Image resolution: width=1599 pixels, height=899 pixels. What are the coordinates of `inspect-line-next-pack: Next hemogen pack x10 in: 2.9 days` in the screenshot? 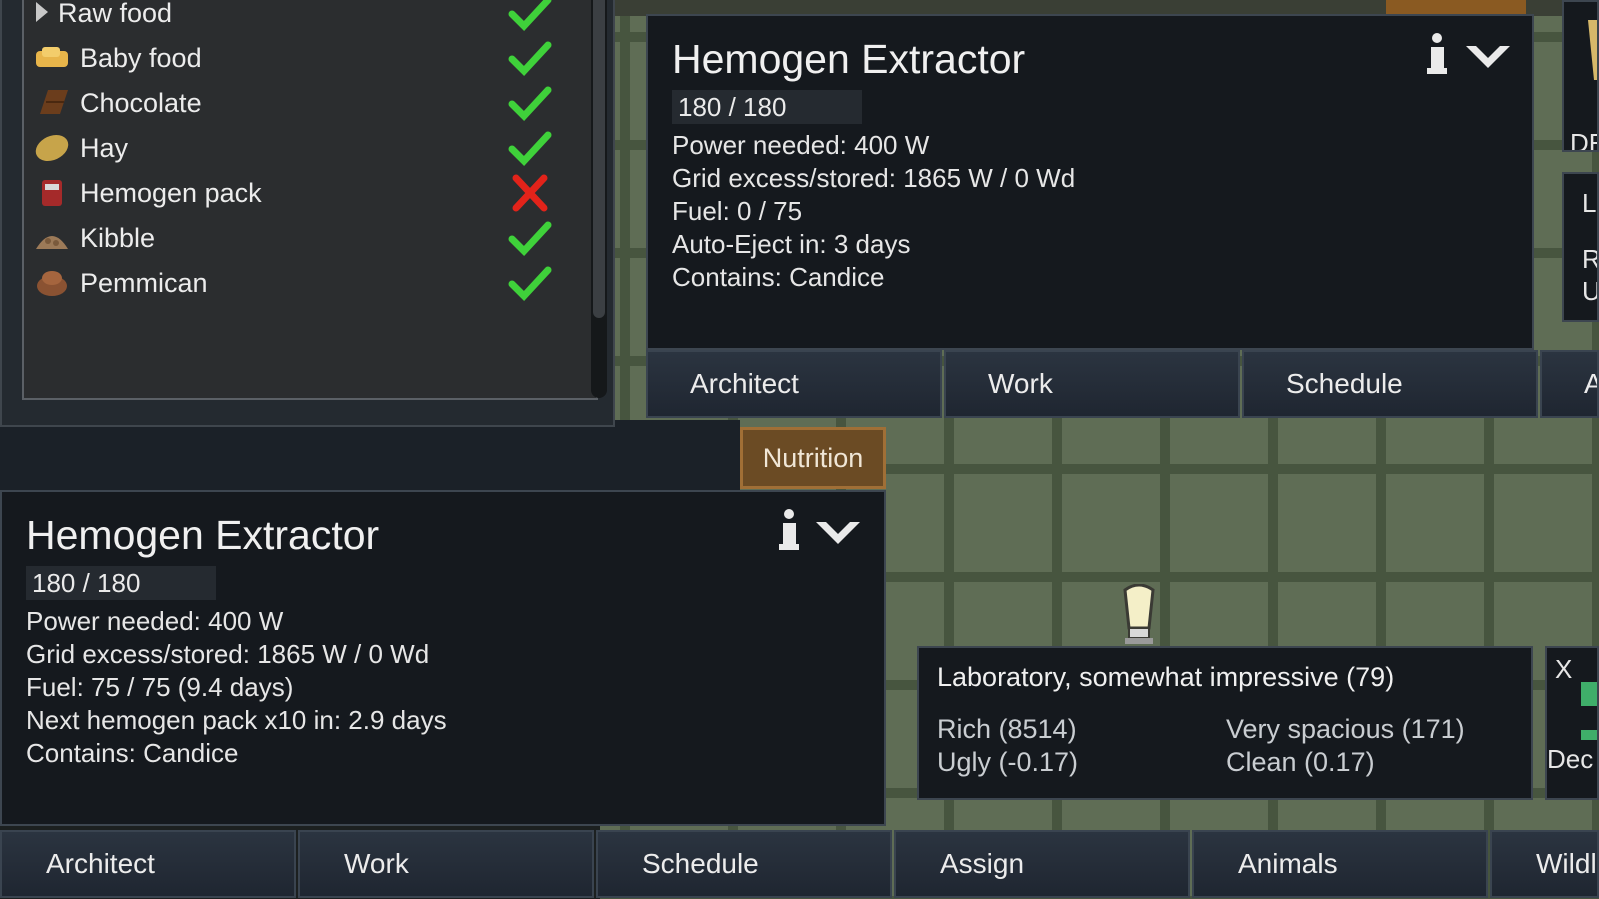 It's located at (236, 720).